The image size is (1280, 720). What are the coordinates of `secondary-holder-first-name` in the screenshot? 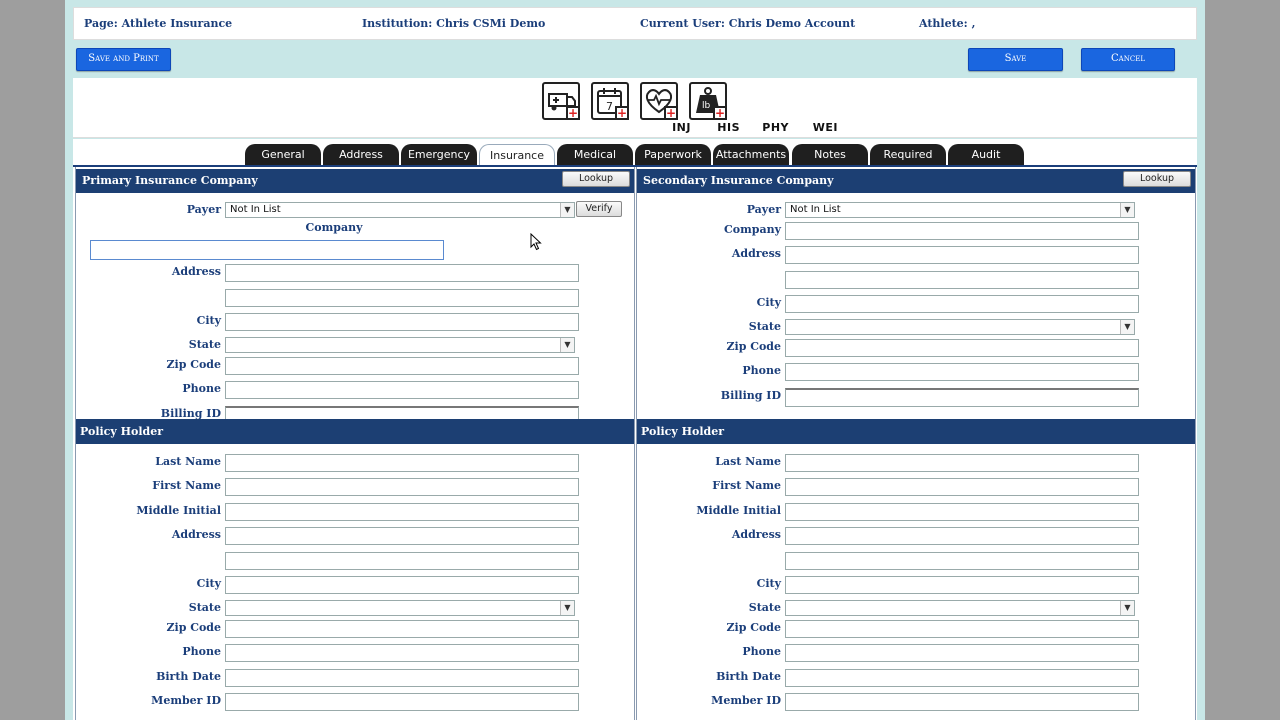 It's located at (962, 487).